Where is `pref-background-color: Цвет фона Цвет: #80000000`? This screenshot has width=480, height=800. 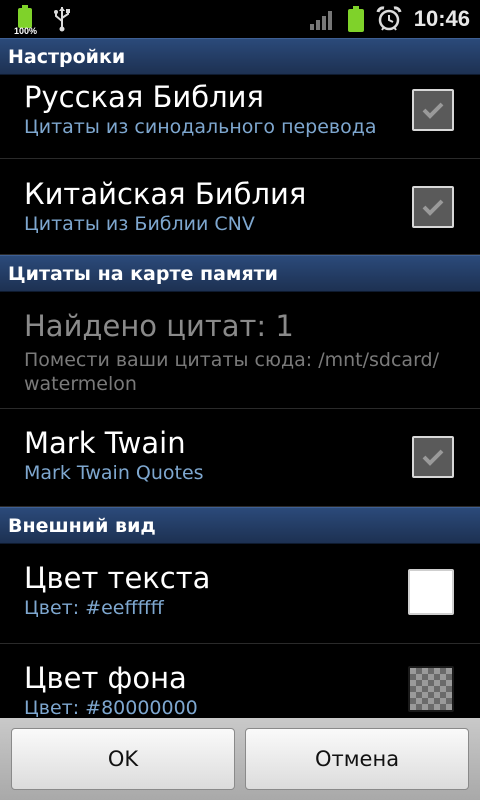 pref-background-color: Цвет фона Цвет: #80000000 is located at coordinates (240, 681).